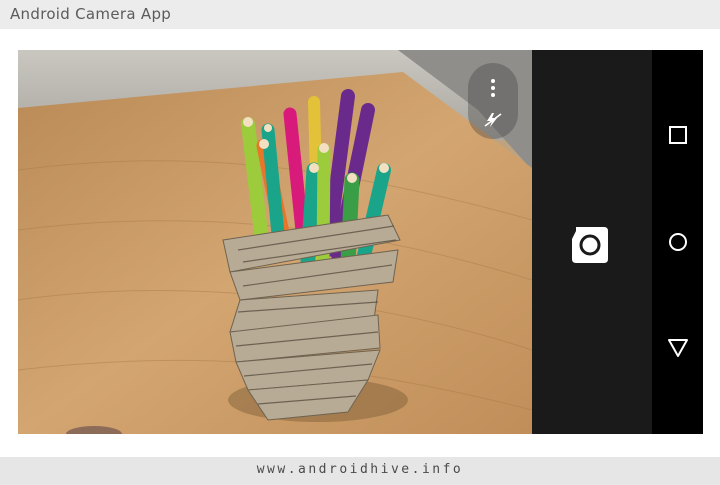 The height and width of the screenshot is (485, 720). Describe the element at coordinates (493, 120) in the screenshot. I see `flash-off-icon` at that location.